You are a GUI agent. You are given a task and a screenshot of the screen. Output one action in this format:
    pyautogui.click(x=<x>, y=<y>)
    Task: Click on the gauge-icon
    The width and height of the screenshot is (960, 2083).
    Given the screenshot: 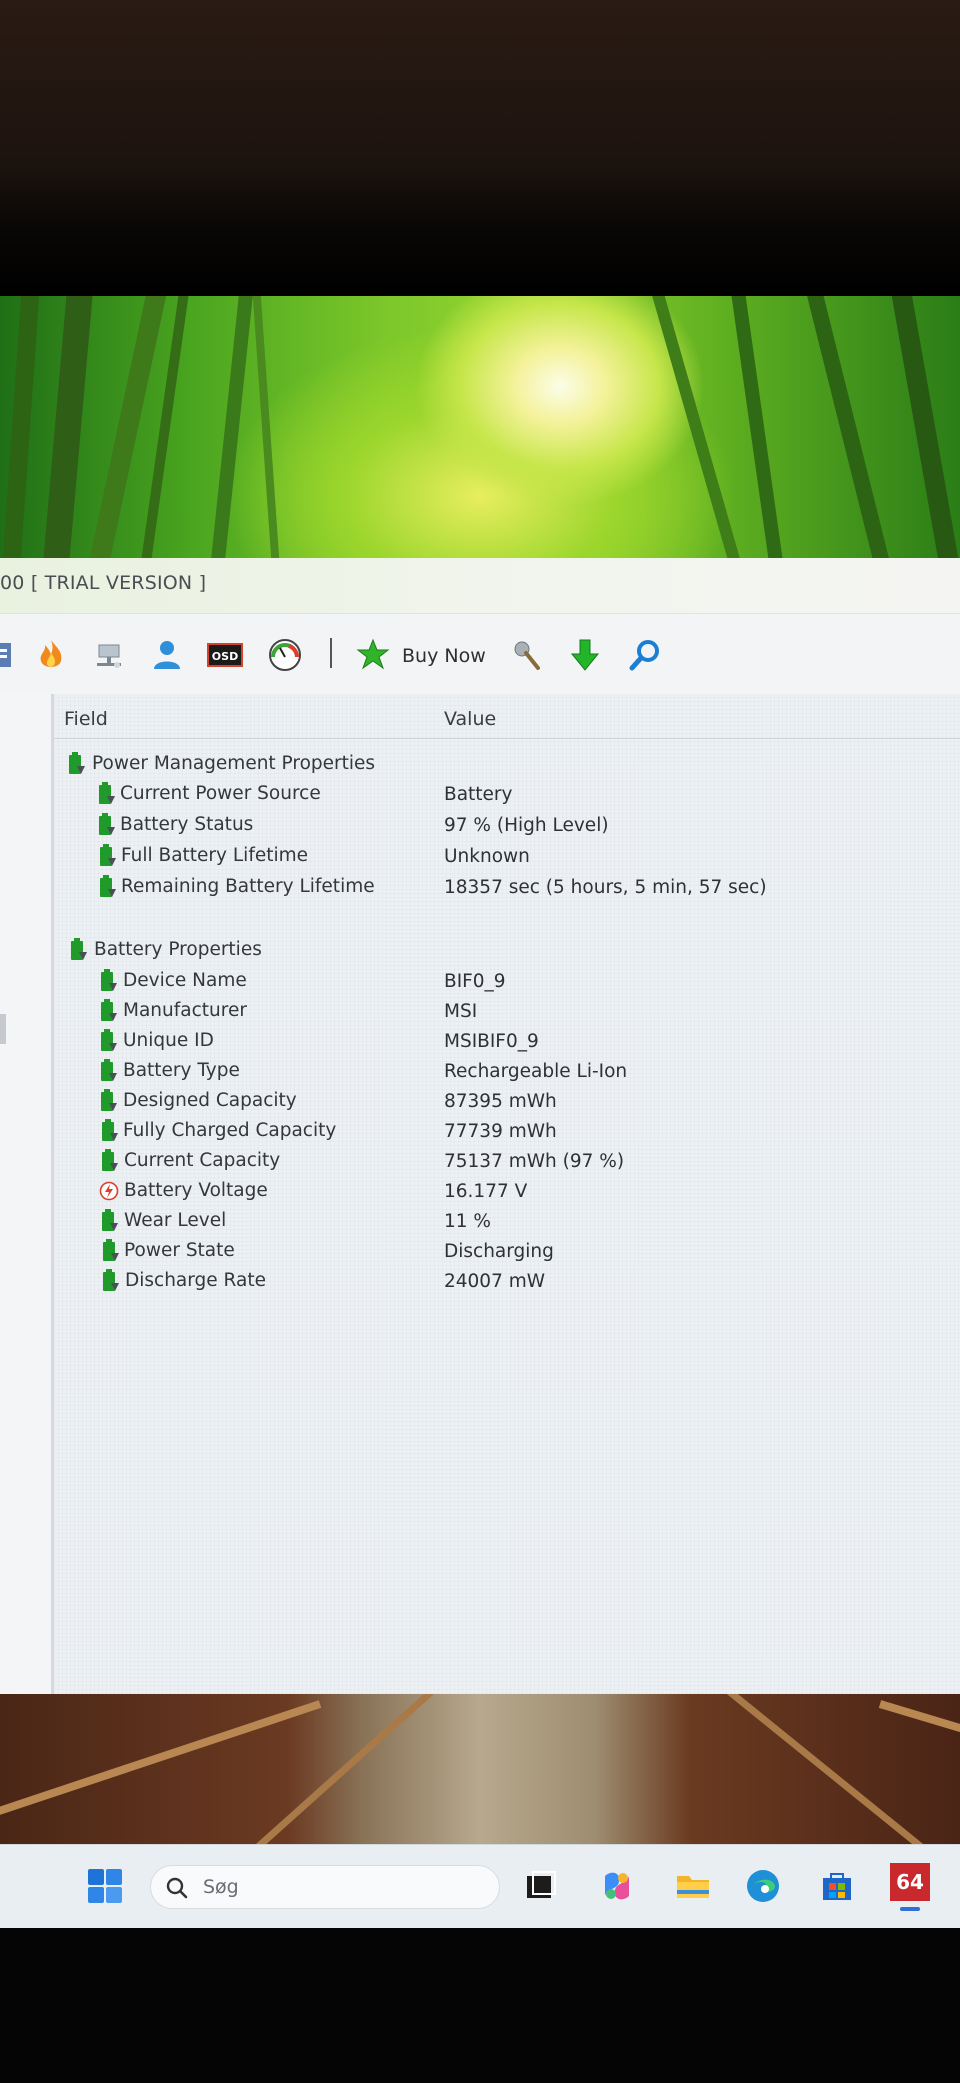 What is the action you would take?
    pyautogui.click(x=285, y=655)
    